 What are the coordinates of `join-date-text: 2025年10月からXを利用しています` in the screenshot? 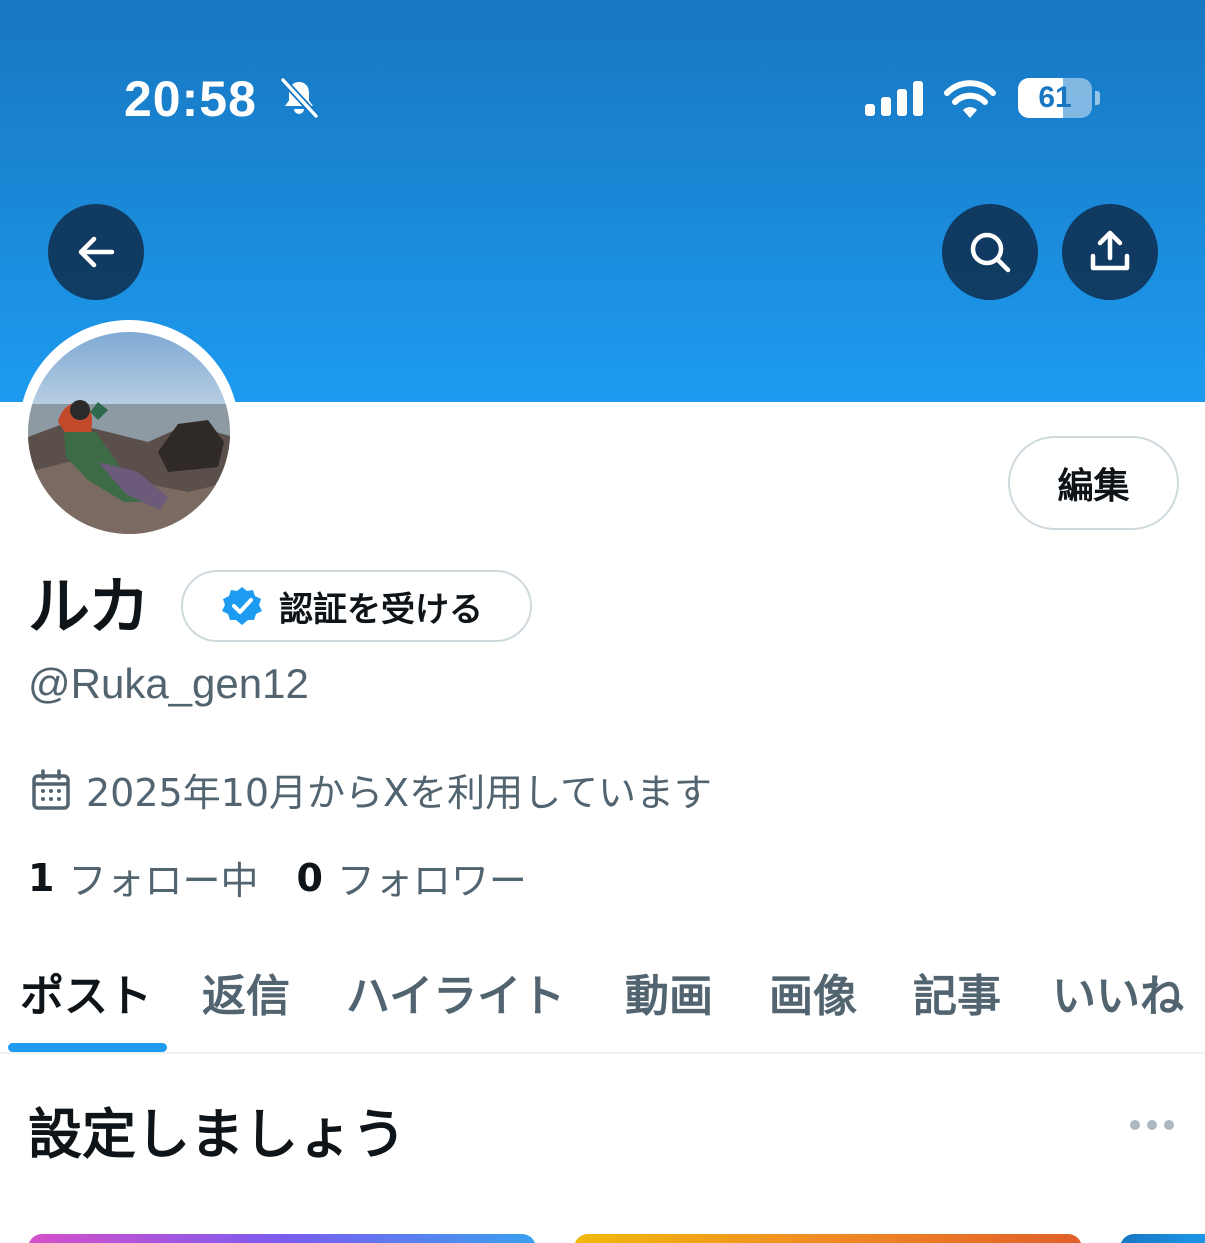 It's located at (399, 793).